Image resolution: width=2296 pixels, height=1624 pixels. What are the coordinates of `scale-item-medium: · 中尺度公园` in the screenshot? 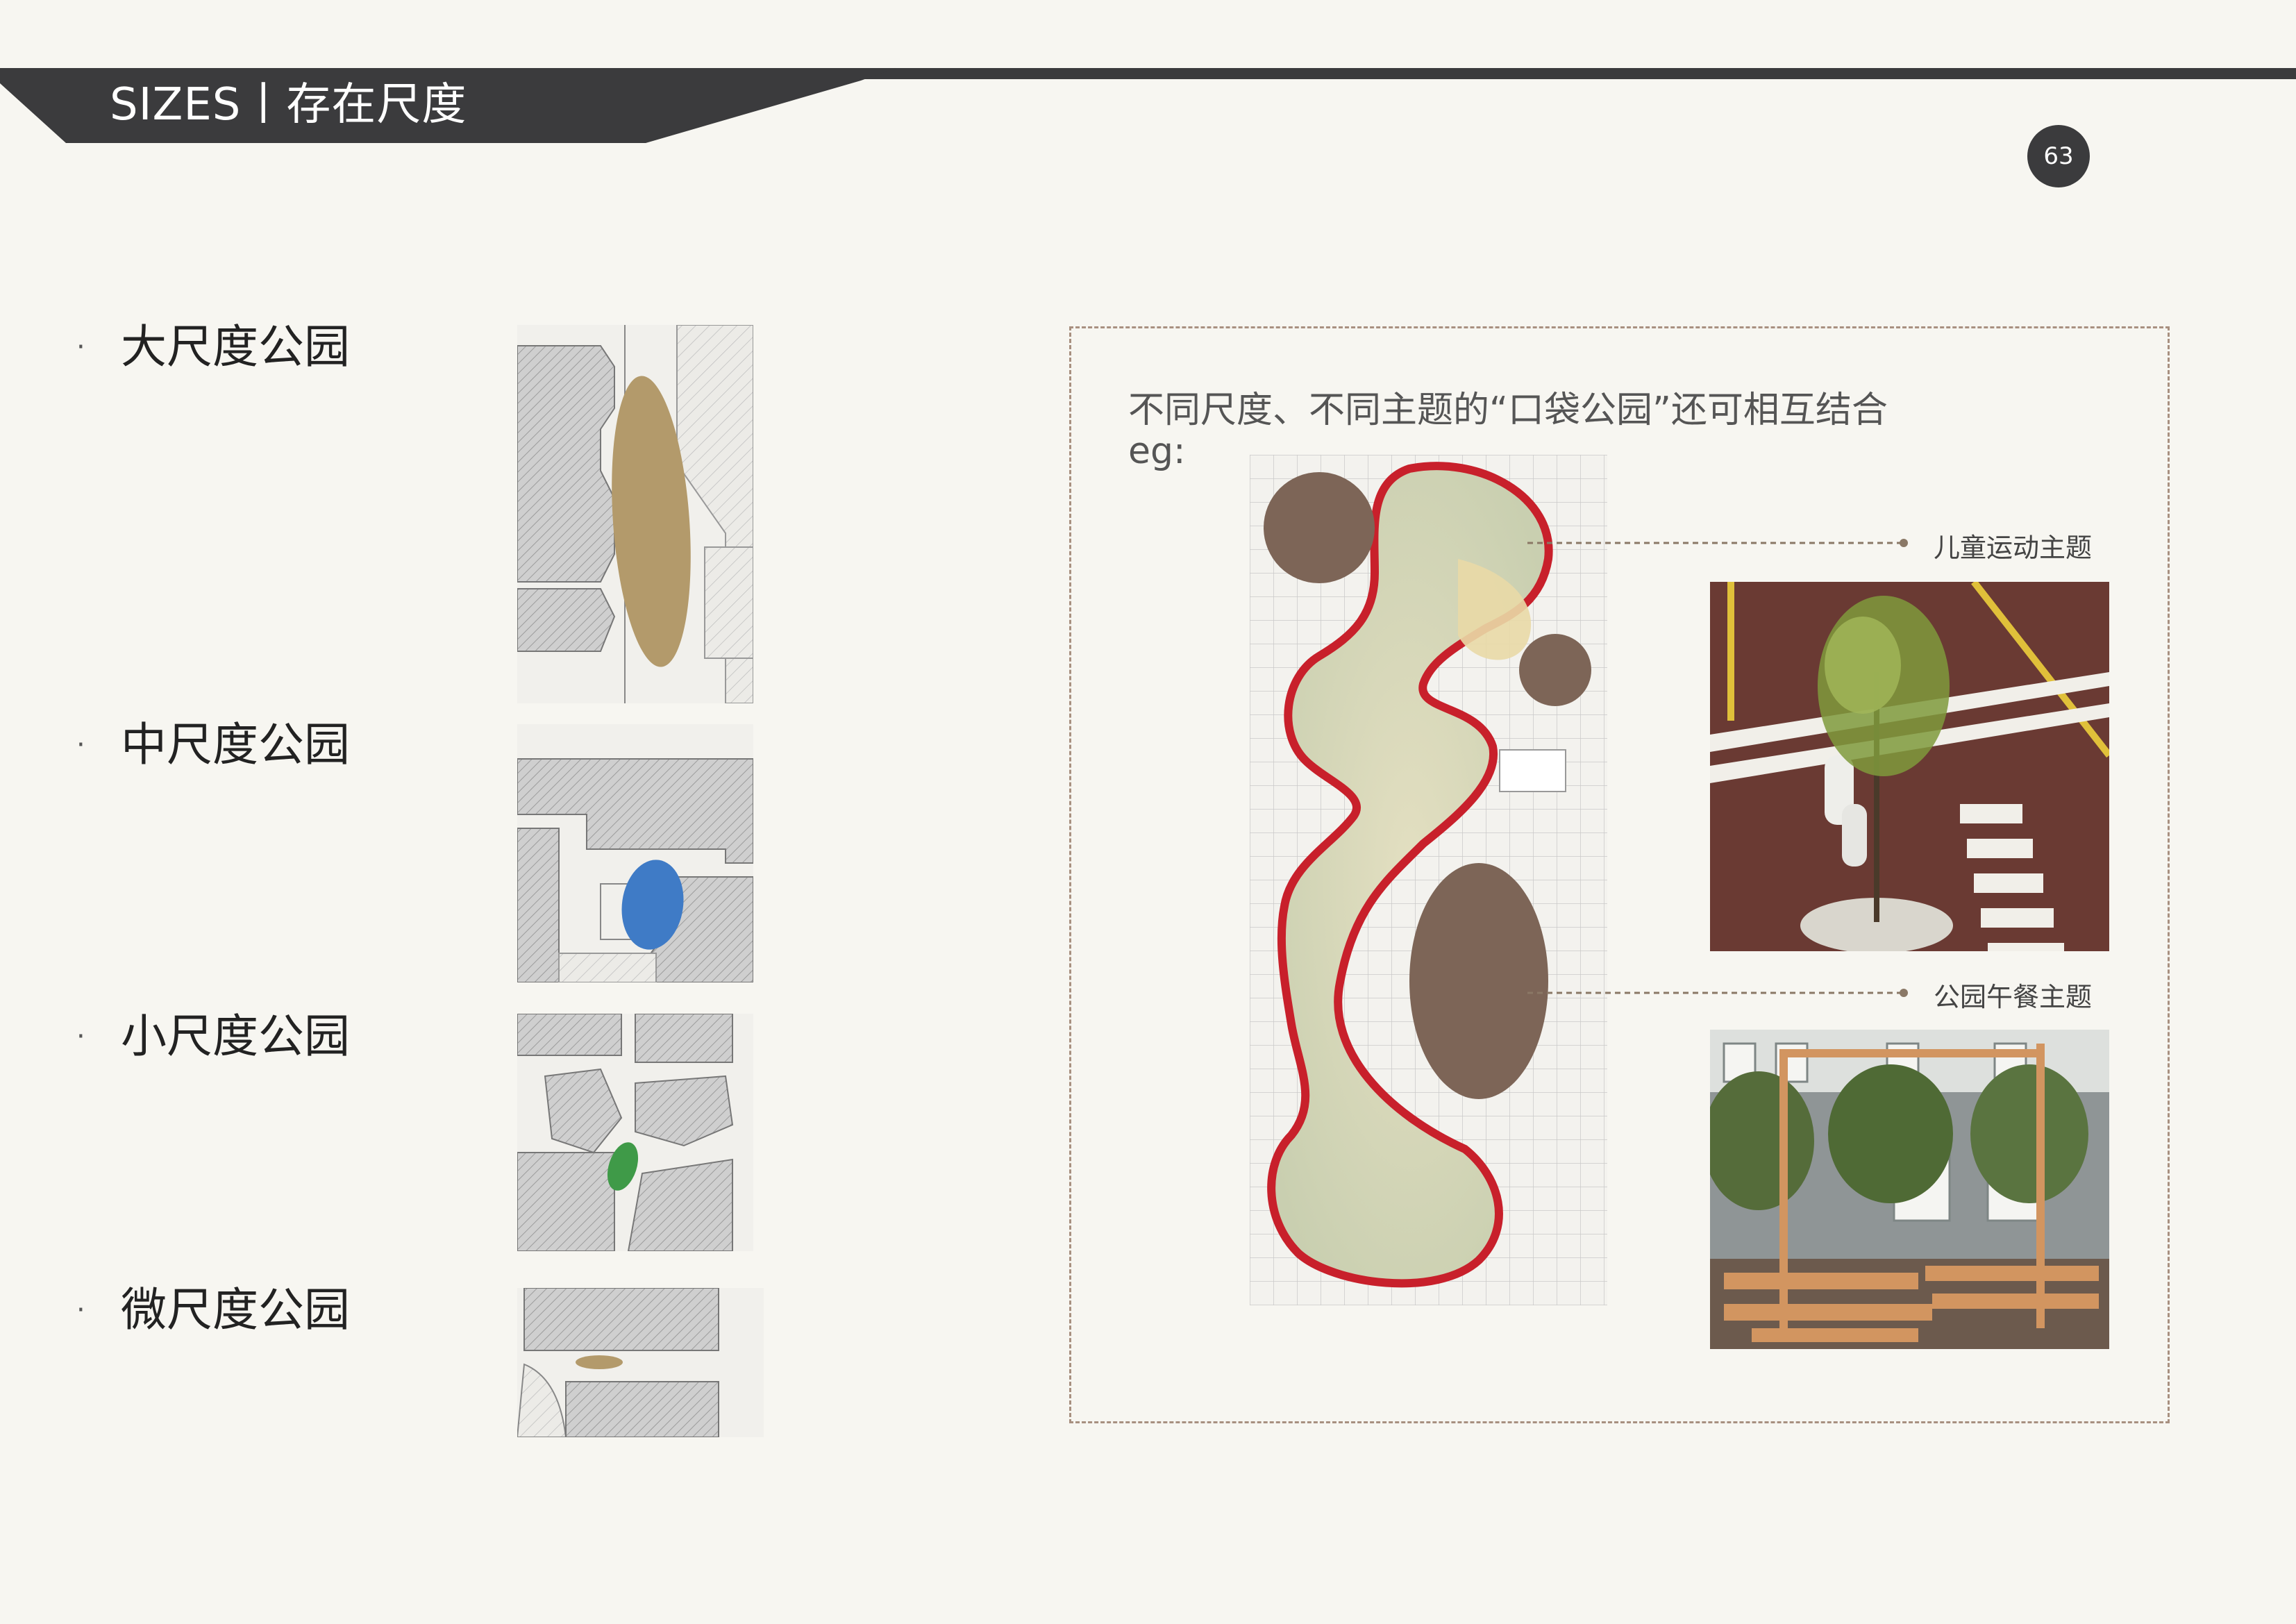 It's located at (213, 745).